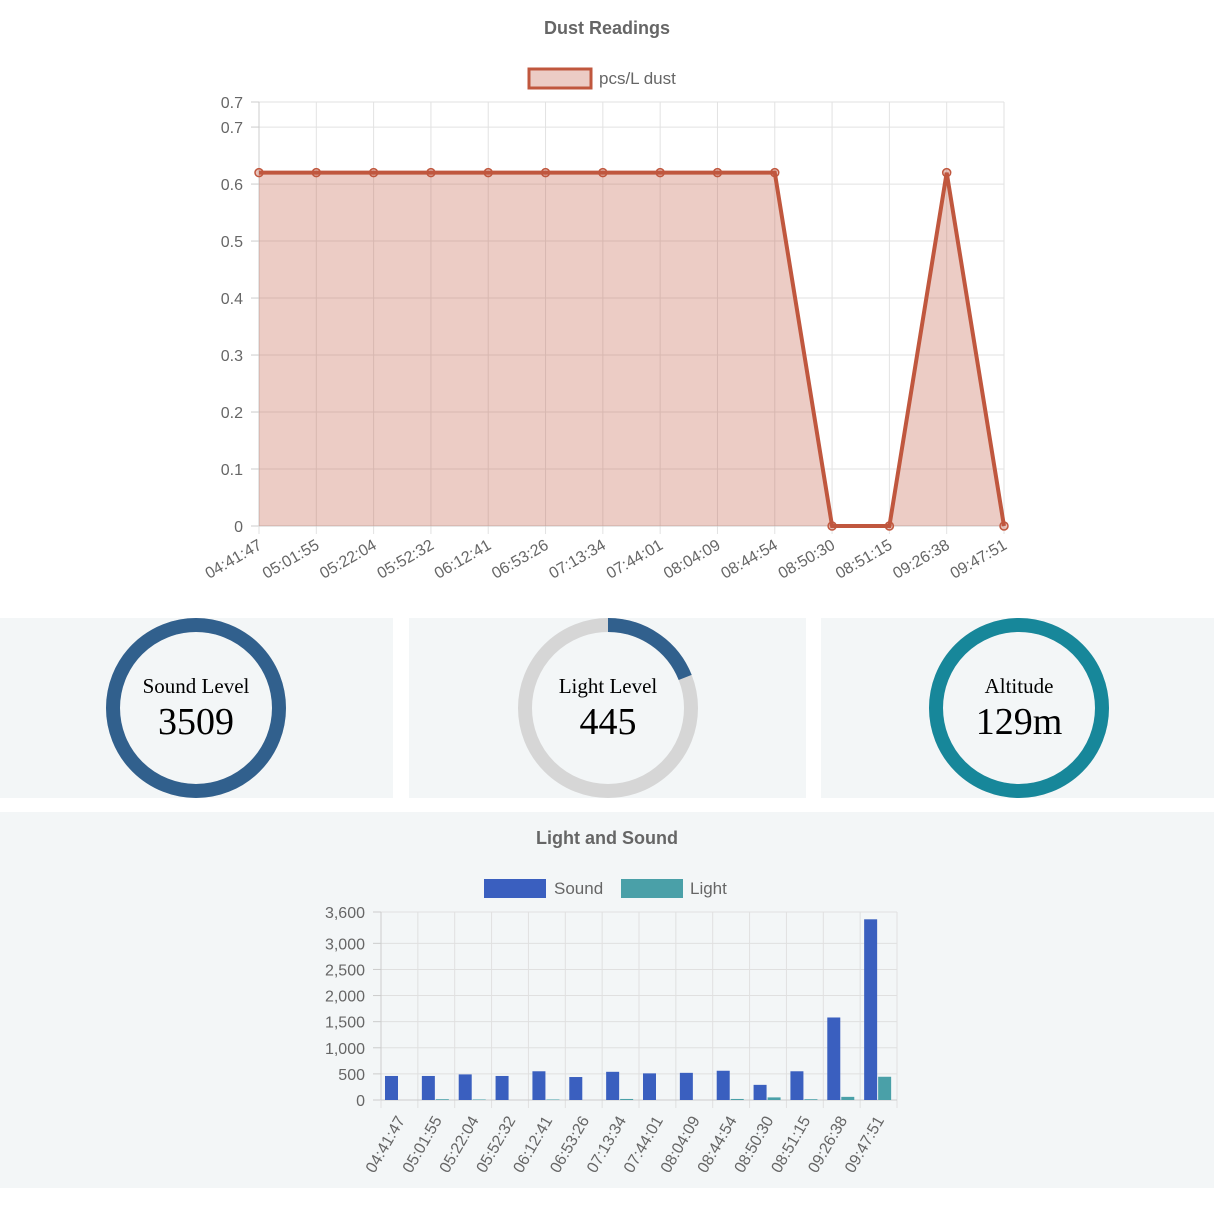 This screenshot has height=1206, width=1214. What do you see at coordinates (749, 560) in the screenshot?
I see `dust-x-tick-label: 08:44:54` at bounding box center [749, 560].